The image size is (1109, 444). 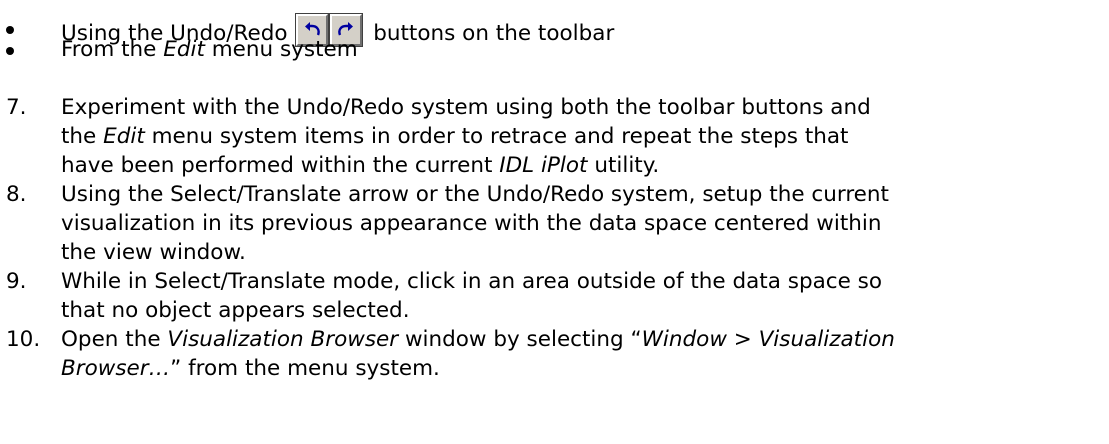 What do you see at coordinates (153, 252) in the screenshot?
I see `step-text: the view window.` at bounding box center [153, 252].